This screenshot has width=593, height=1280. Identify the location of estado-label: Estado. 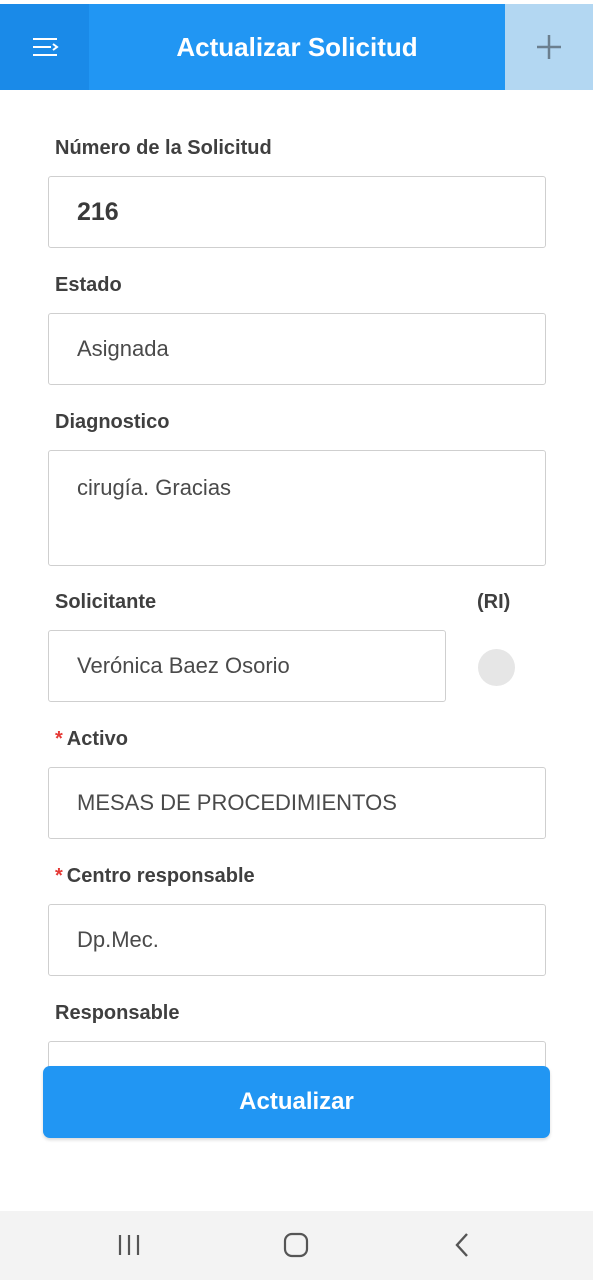
(88, 285).